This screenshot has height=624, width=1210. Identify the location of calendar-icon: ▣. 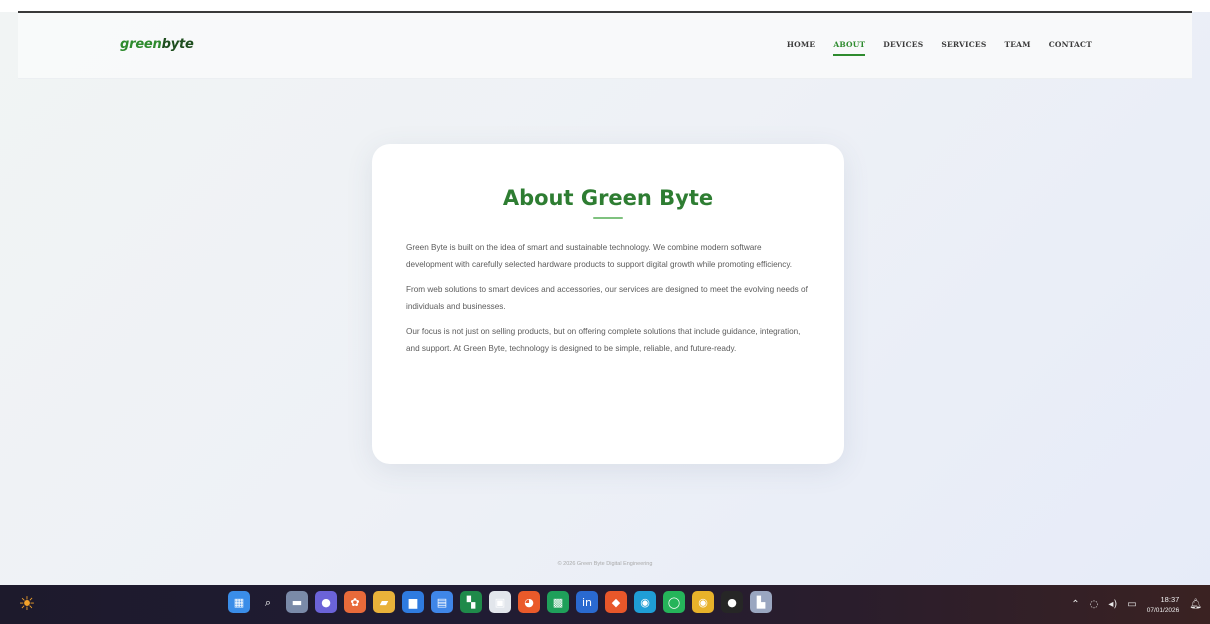
(500, 602).